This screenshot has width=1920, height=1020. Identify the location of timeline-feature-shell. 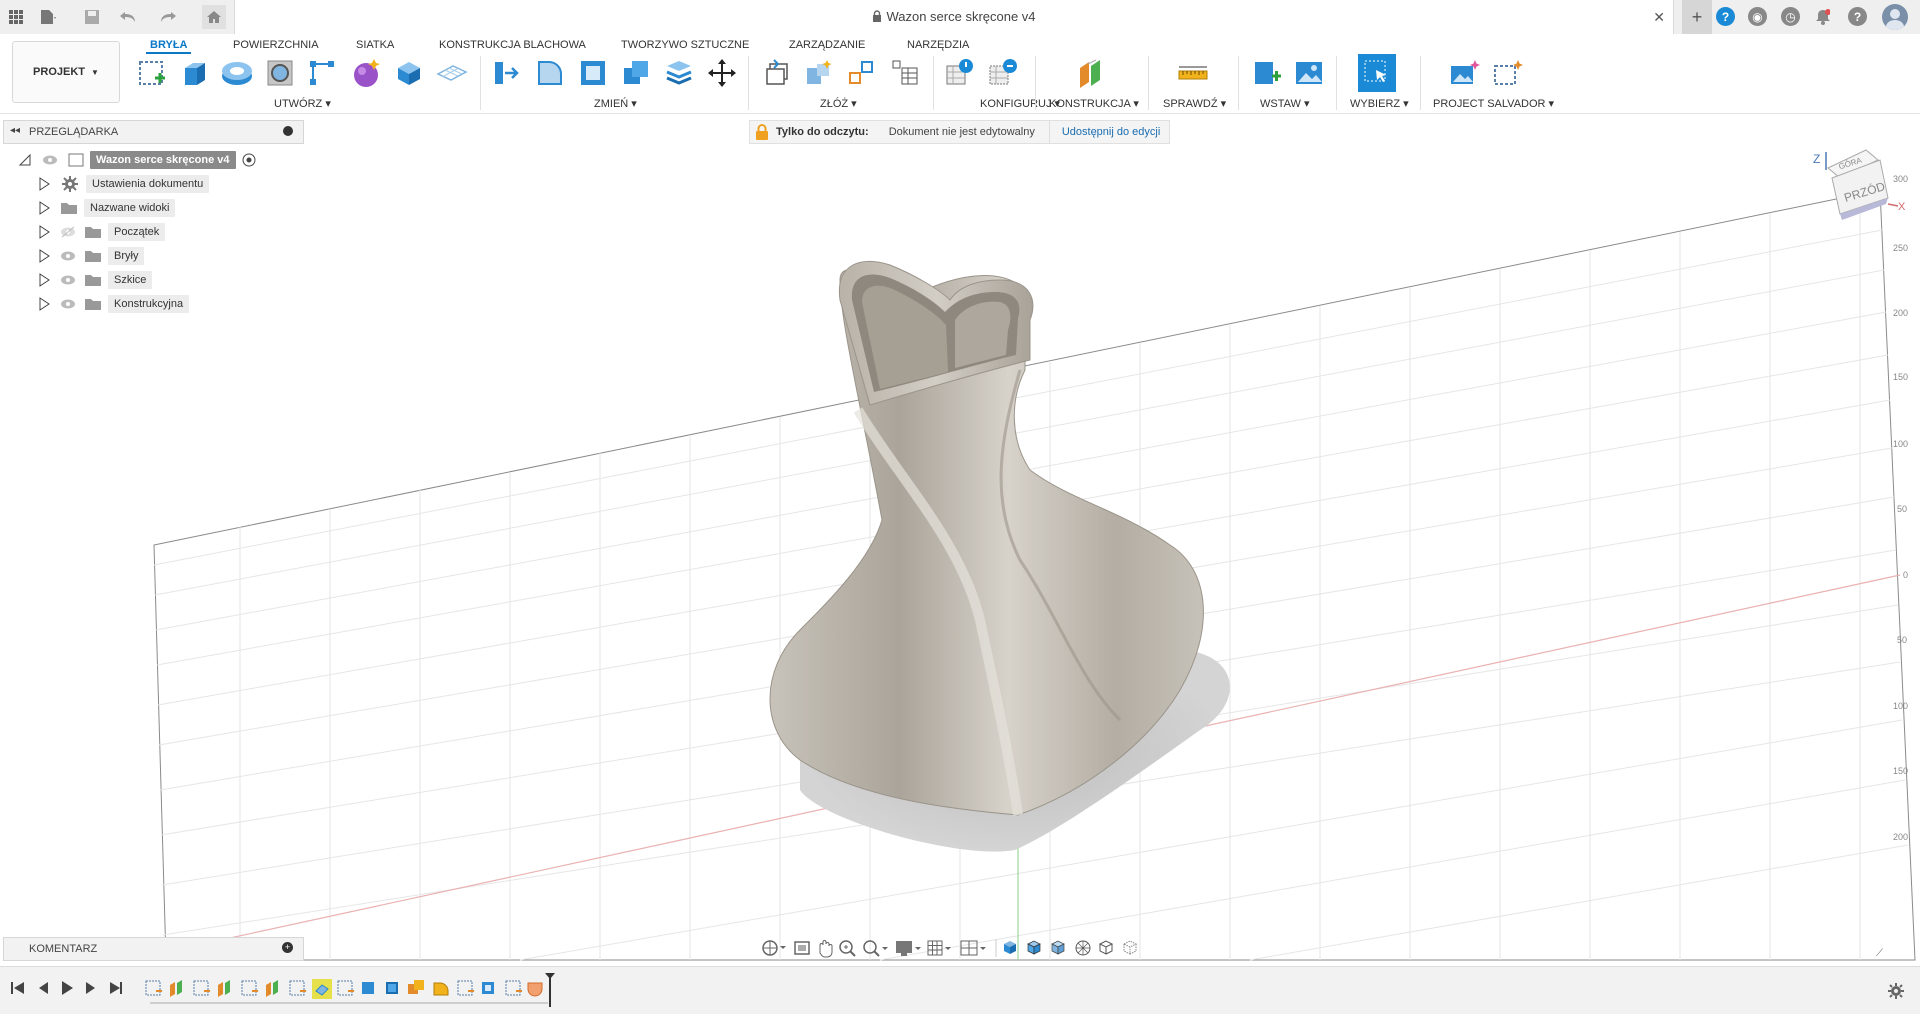
(488, 988).